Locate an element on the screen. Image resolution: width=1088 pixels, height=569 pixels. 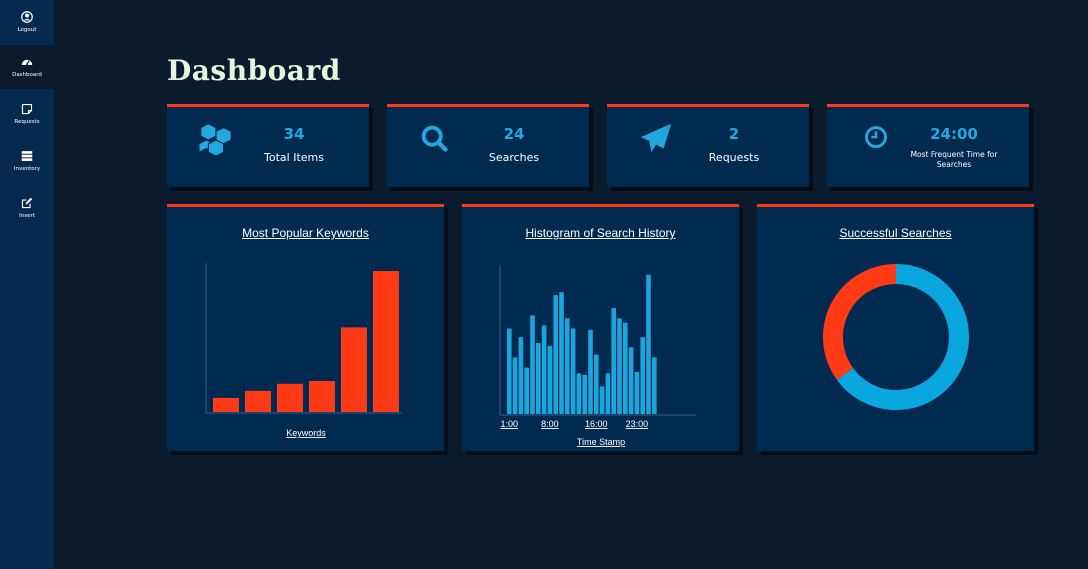
speedometer-icon is located at coordinates (27, 62).